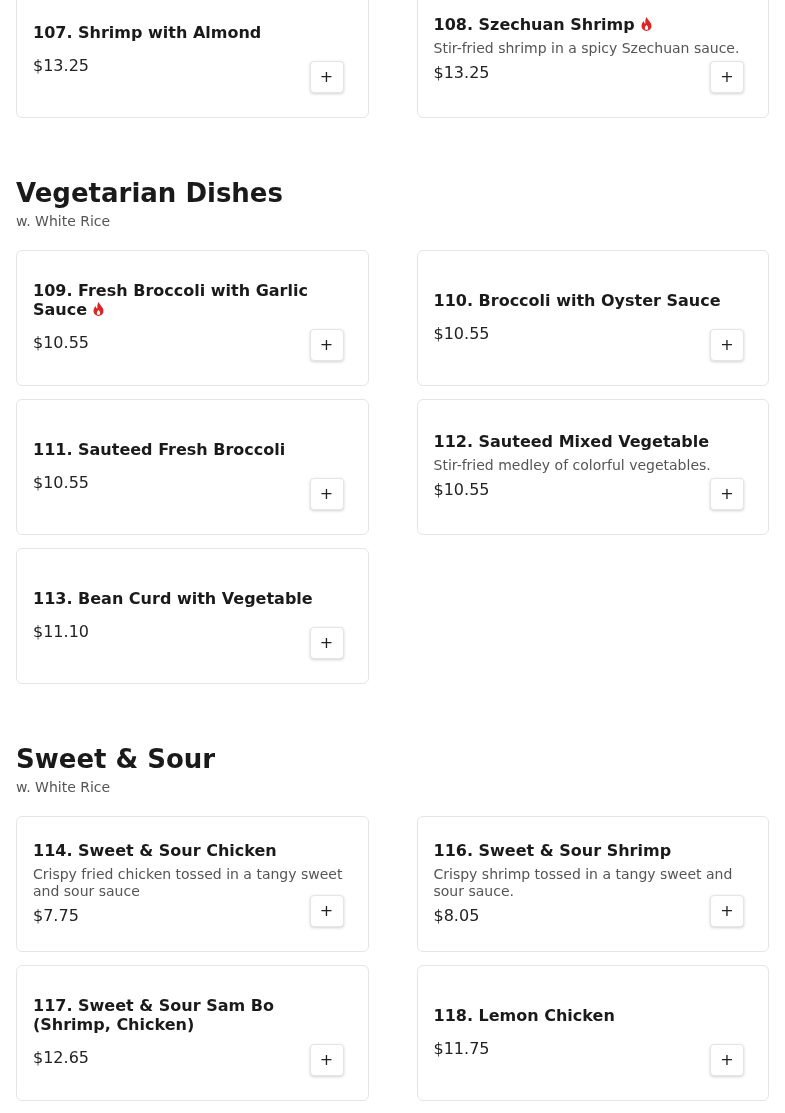  Describe the element at coordinates (173, 598) in the screenshot. I see `item-name: 113. Bean Curd with Vegetable` at that location.